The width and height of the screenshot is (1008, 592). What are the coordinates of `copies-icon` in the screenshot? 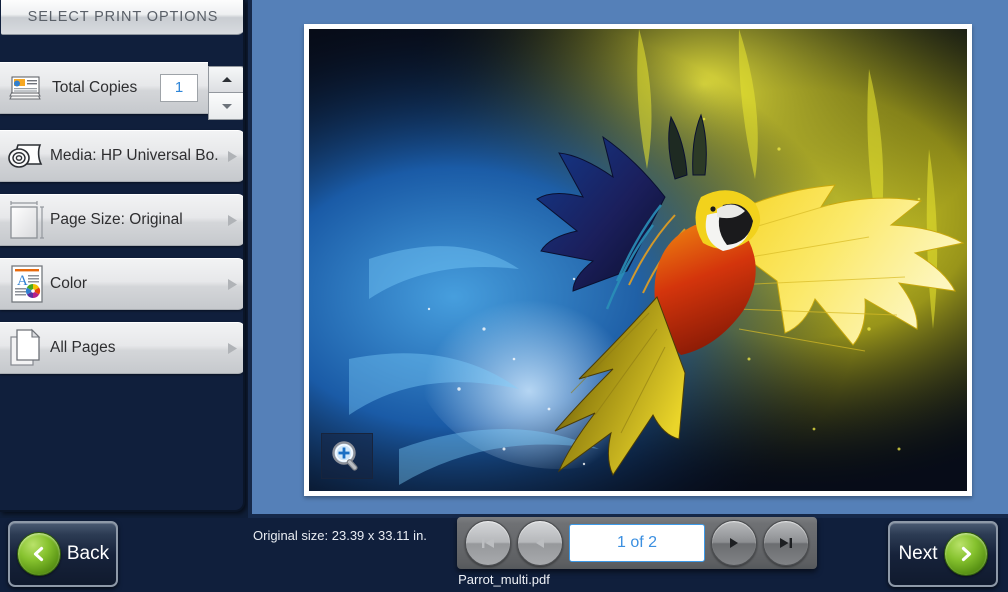 It's located at (27, 88).